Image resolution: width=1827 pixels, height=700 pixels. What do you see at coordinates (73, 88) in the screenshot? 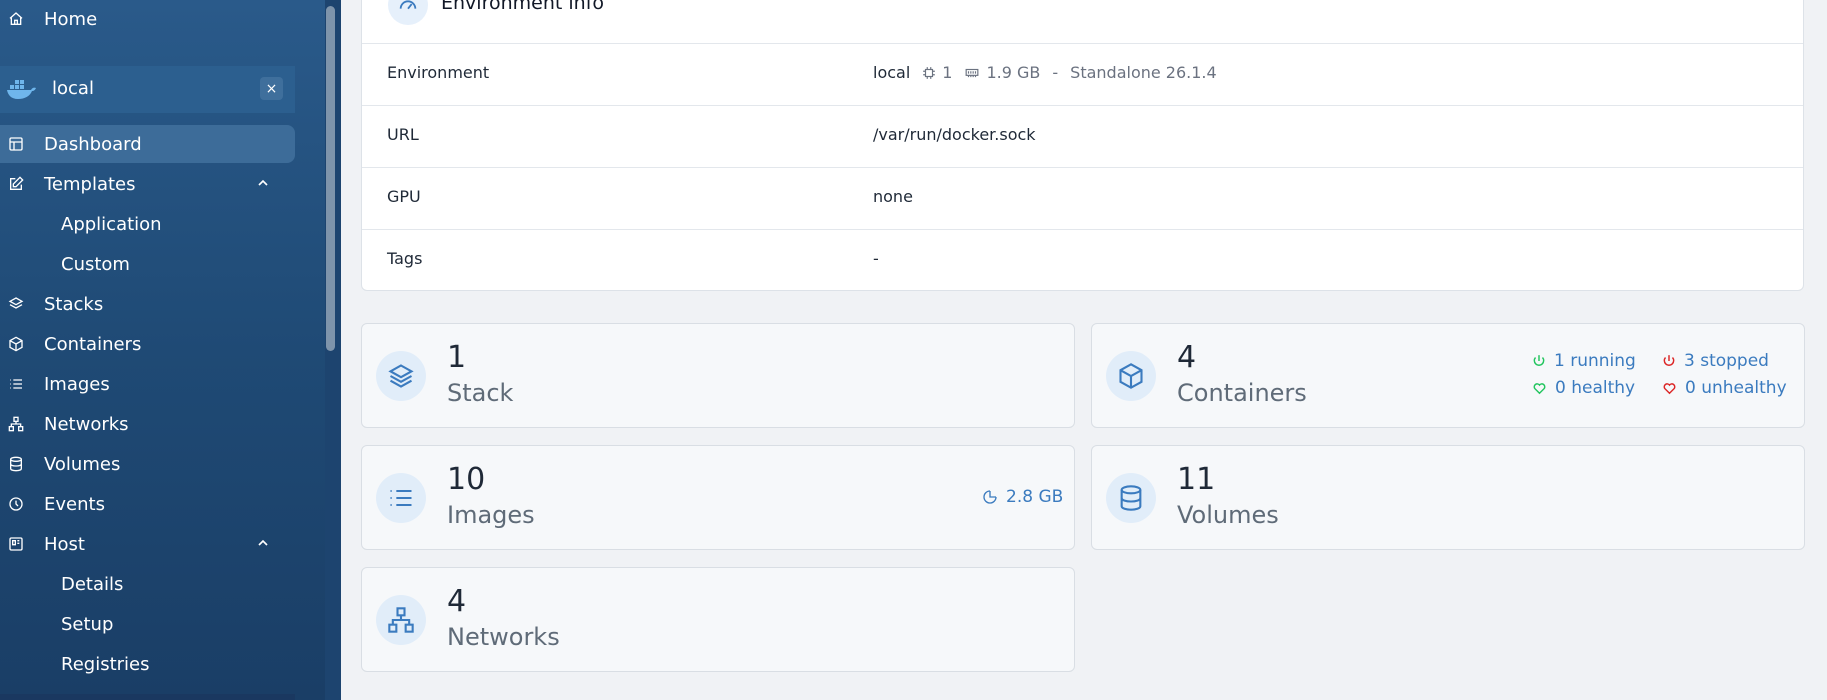
I see `environment-name: local` at bounding box center [73, 88].